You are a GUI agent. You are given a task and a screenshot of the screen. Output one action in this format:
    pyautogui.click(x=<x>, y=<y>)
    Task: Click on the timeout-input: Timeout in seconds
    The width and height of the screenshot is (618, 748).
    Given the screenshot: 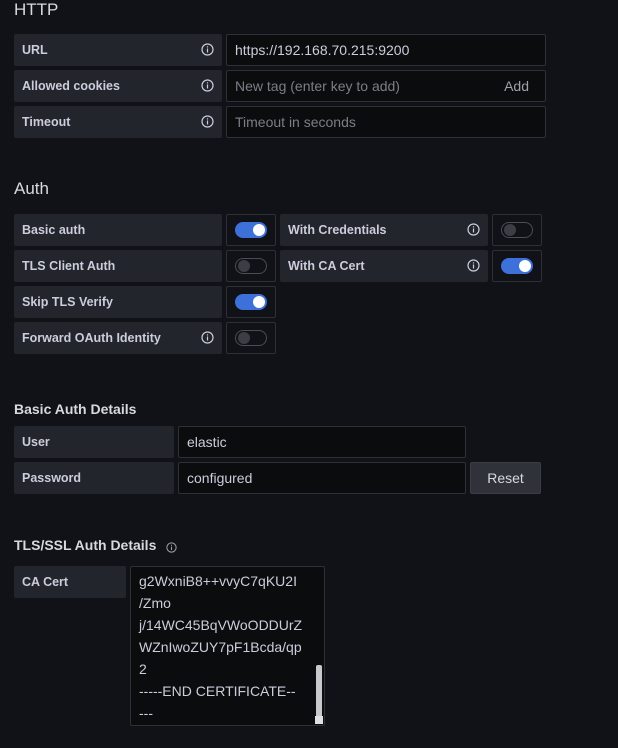 What is the action you would take?
    pyautogui.click(x=386, y=122)
    